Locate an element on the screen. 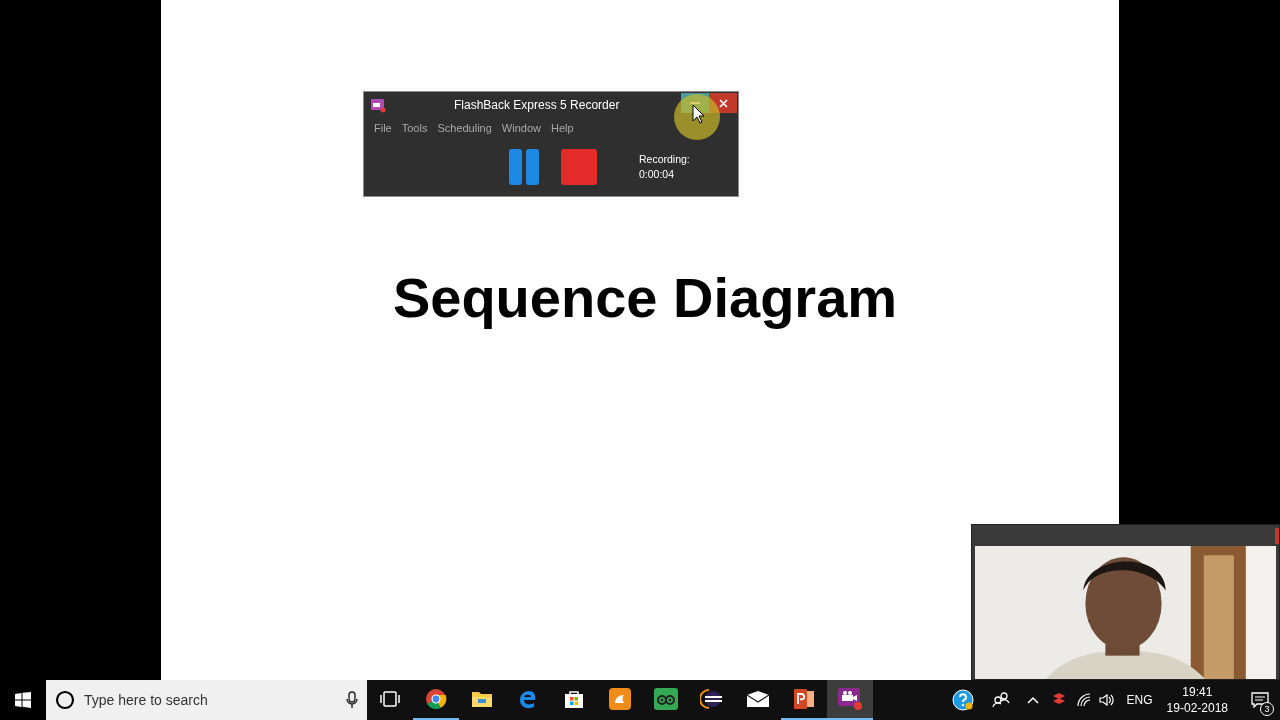 This screenshot has width=1280, height=720. clock: 19:41 19-02-2018 is located at coordinates (1197, 700).